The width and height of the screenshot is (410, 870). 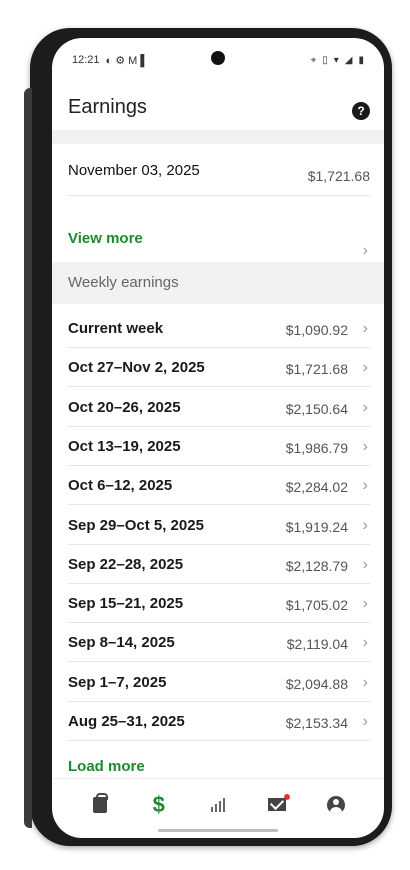 What do you see at coordinates (106, 766) in the screenshot?
I see `load-more-link: Load more` at bounding box center [106, 766].